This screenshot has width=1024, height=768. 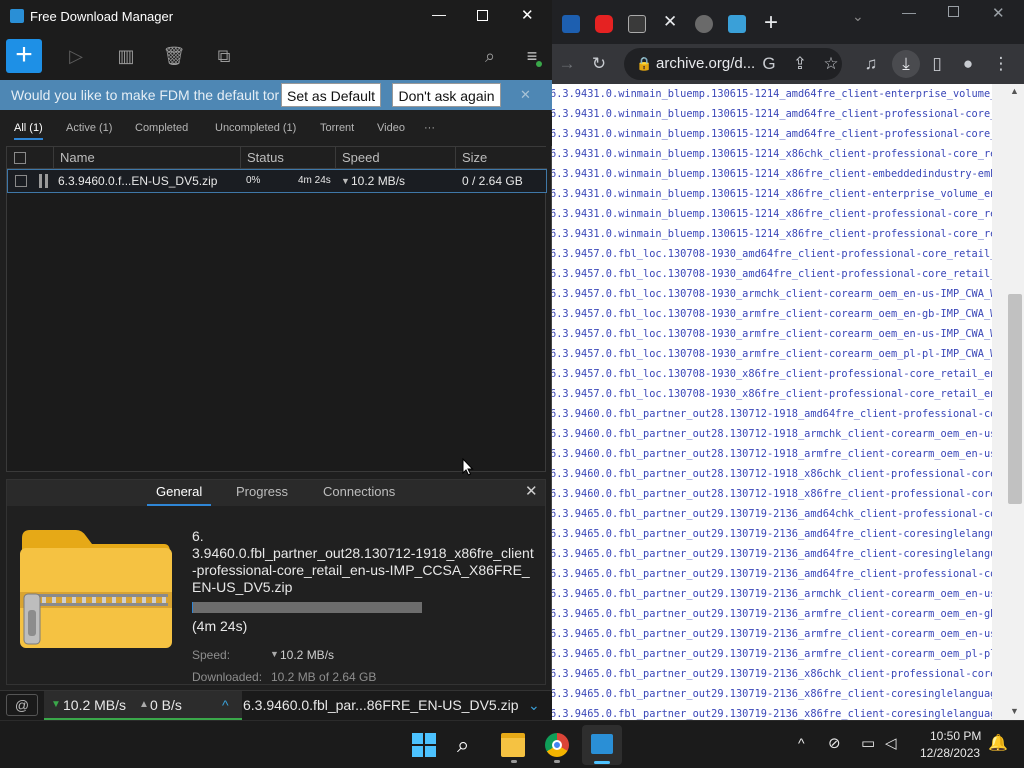 I want to click on tab-completed: Completed, so click(x=161, y=128).